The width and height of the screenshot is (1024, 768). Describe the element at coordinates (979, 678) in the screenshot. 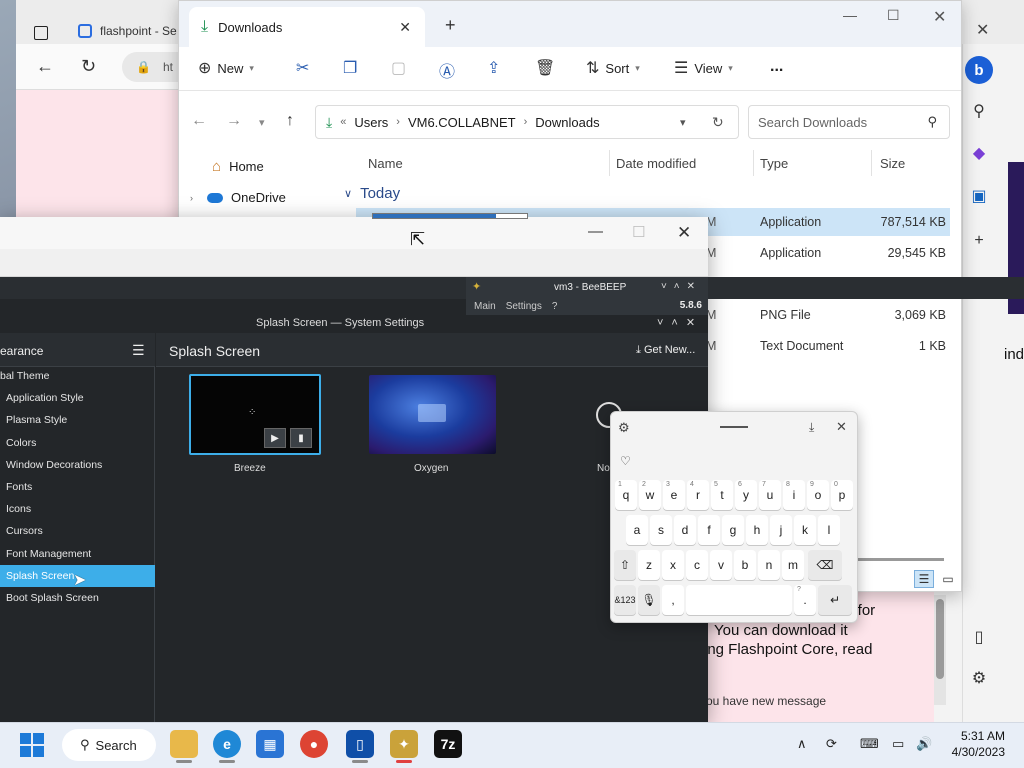

I see `settings-icon: ⚙` at that location.